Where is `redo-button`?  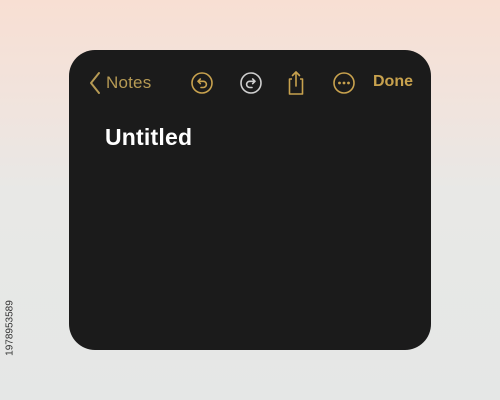
redo-button is located at coordinates (251, 83).